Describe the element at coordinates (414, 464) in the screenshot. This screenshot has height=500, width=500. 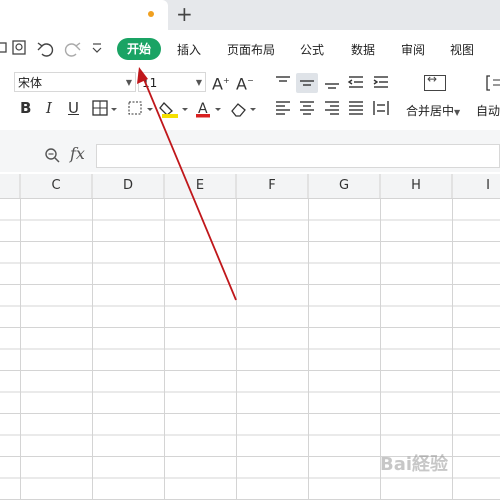
I see `watermark: Bai経验` at that location.